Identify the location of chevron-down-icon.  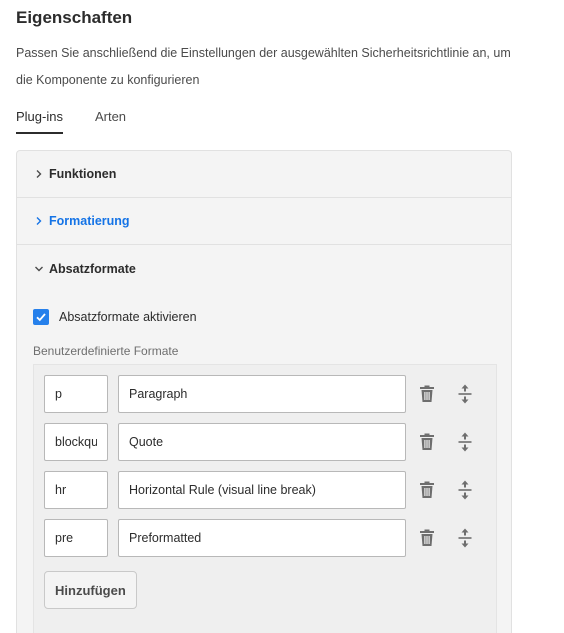
(39, 269).